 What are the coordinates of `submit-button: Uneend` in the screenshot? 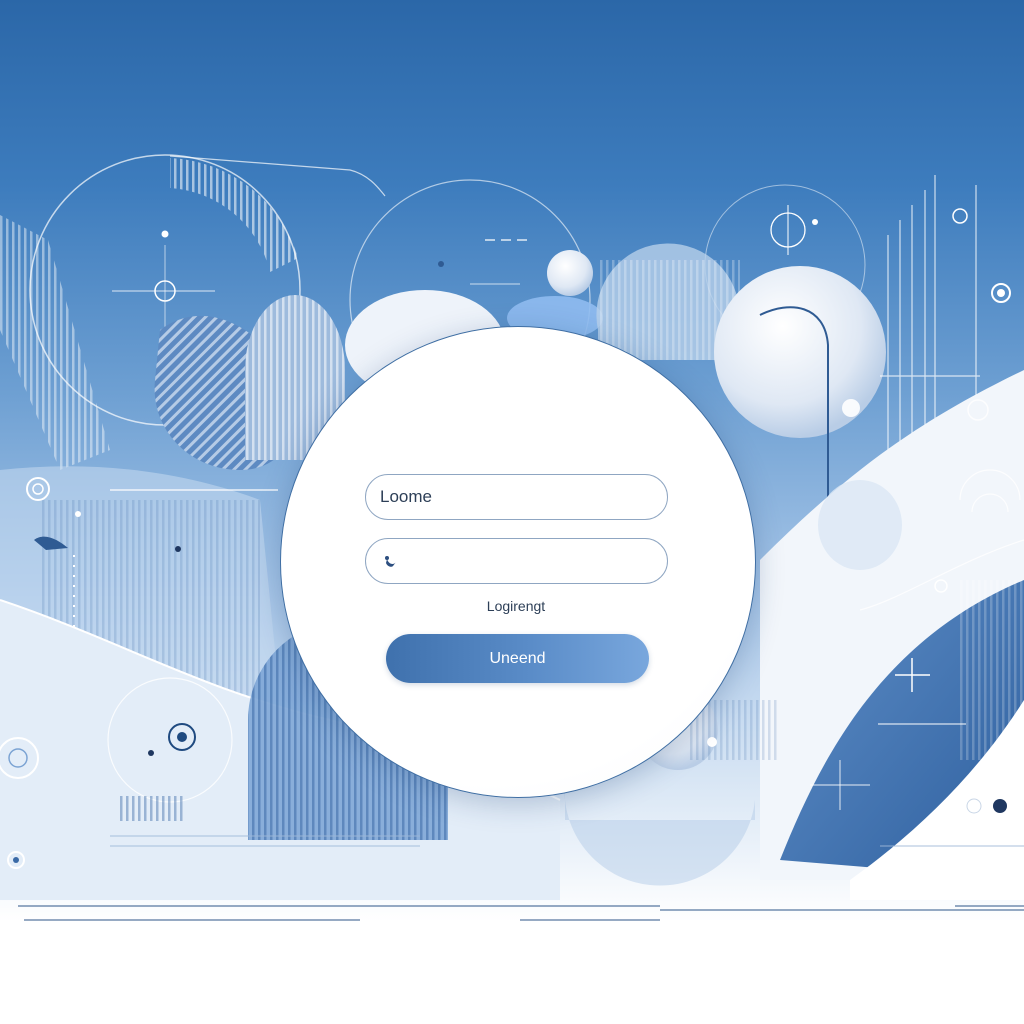 It's located at (517, 658).